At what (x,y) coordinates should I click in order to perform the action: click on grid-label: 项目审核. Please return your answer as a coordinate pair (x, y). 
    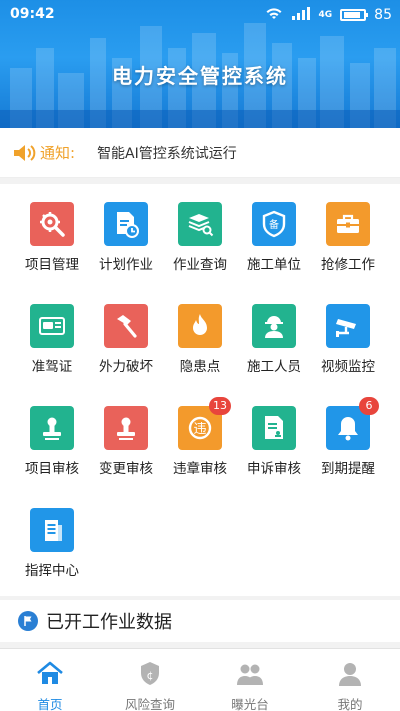
    Looking at the image, I should click on (52, 469).